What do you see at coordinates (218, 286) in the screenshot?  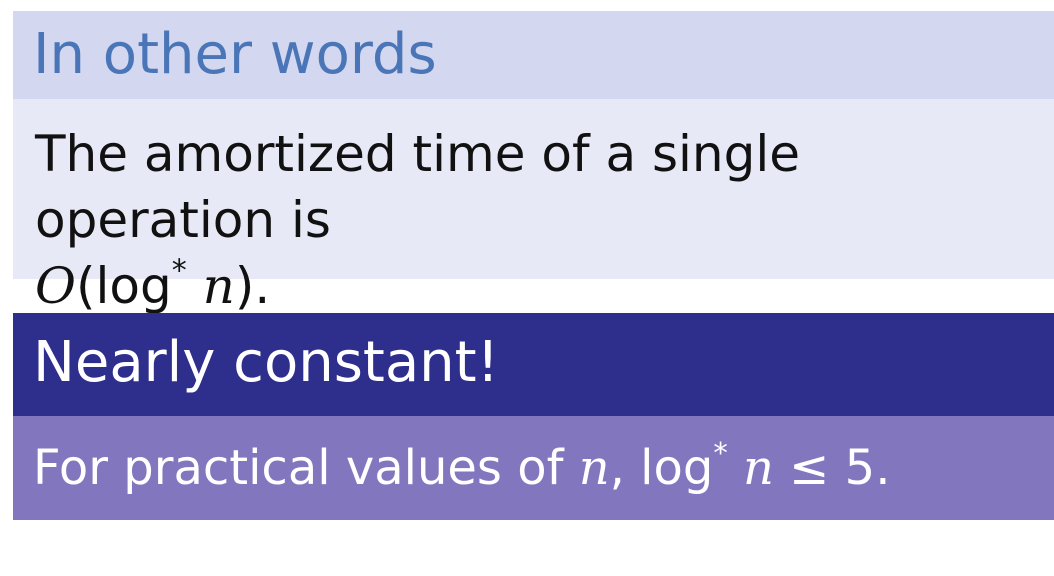 I see `variable-n: n` at bounding box center [218, 286].